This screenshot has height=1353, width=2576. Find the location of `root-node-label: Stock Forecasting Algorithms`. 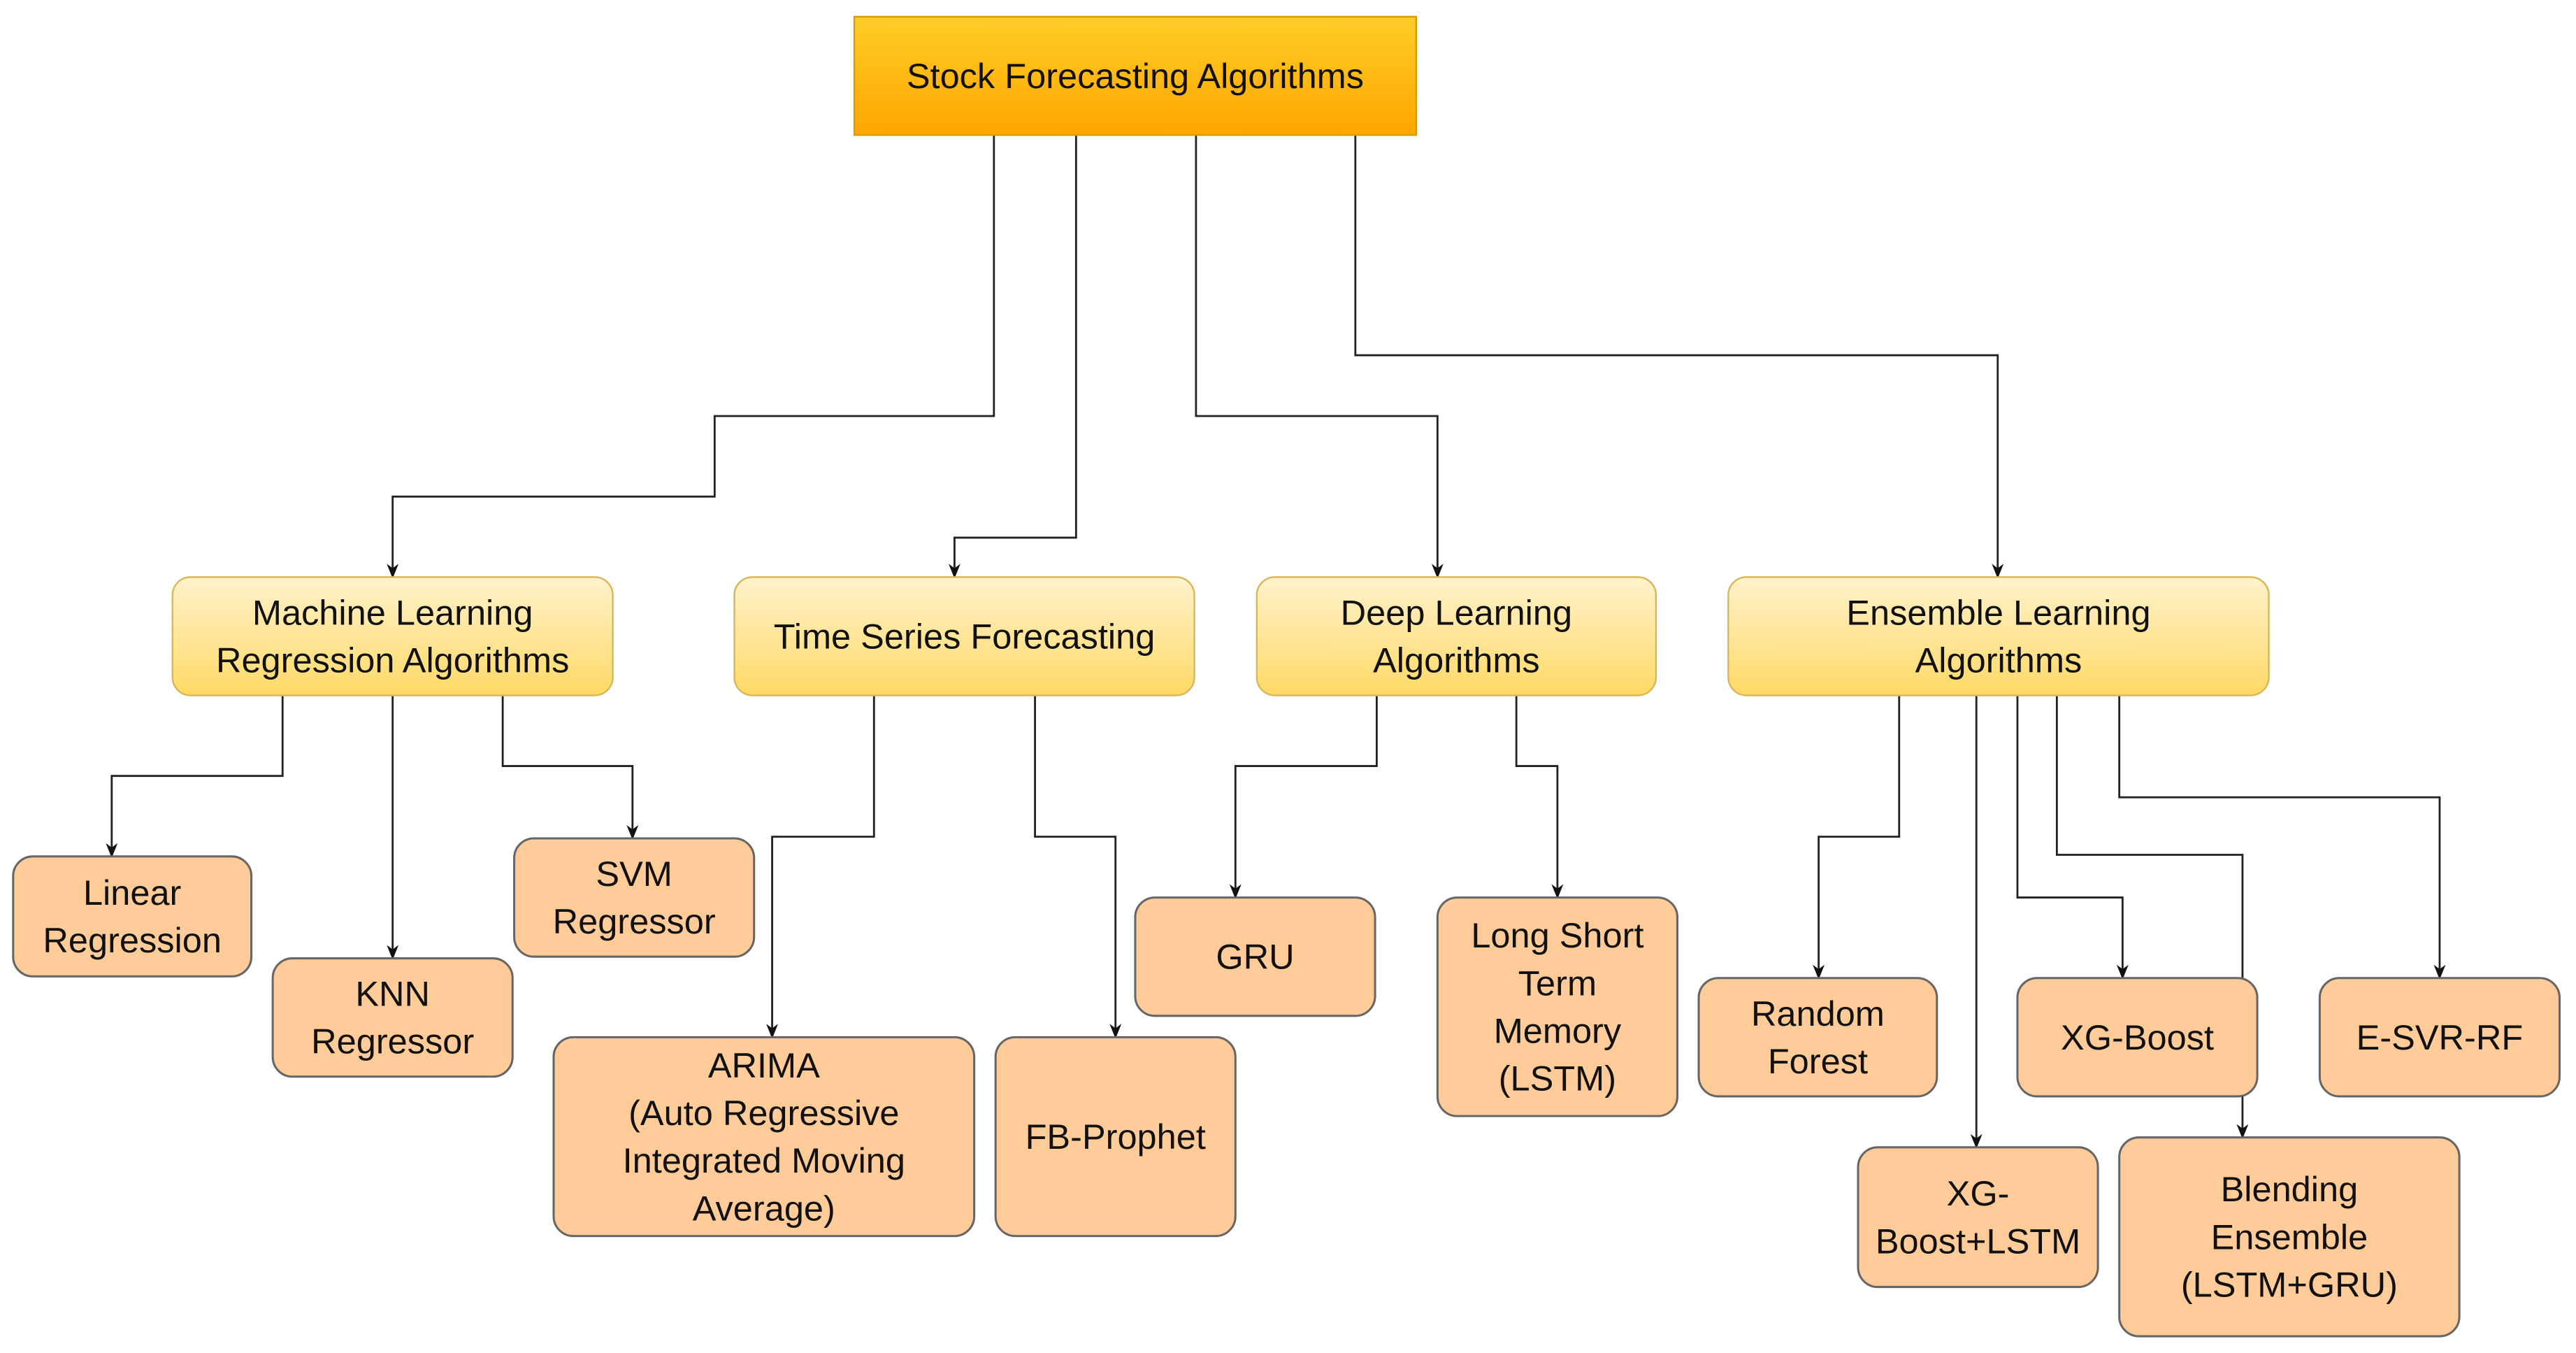

root-node-label: Stock Forecasting Algorithms is located at coordinates (1135, 76).